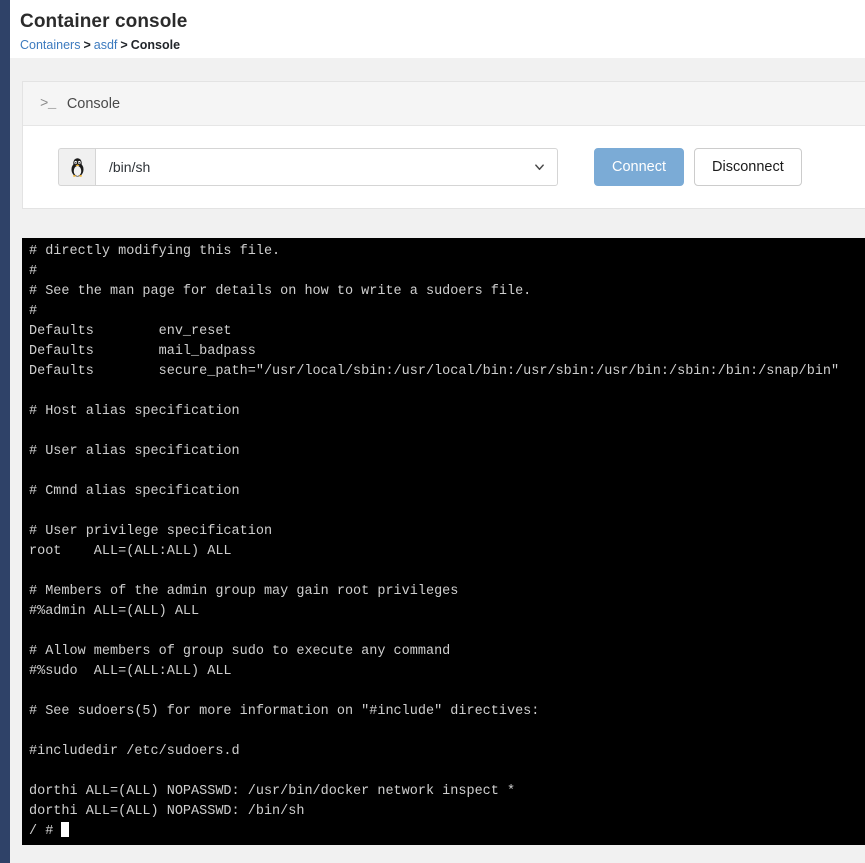 Image resolution: width=865 pixels, height=863 pixels. What do you see at coordinates (326, 167) in the screenshot?
I see `shell-select: /bin/sh` at bounding box center [326, 167].